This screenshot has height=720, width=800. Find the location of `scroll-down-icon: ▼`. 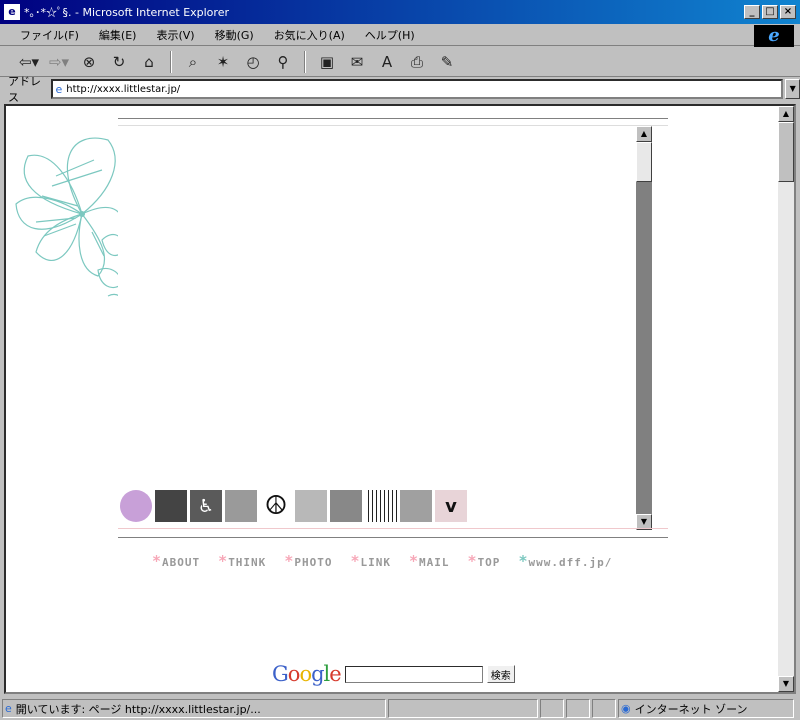

scroll-down-icon: ▼ is located at coordinates (786, 684).